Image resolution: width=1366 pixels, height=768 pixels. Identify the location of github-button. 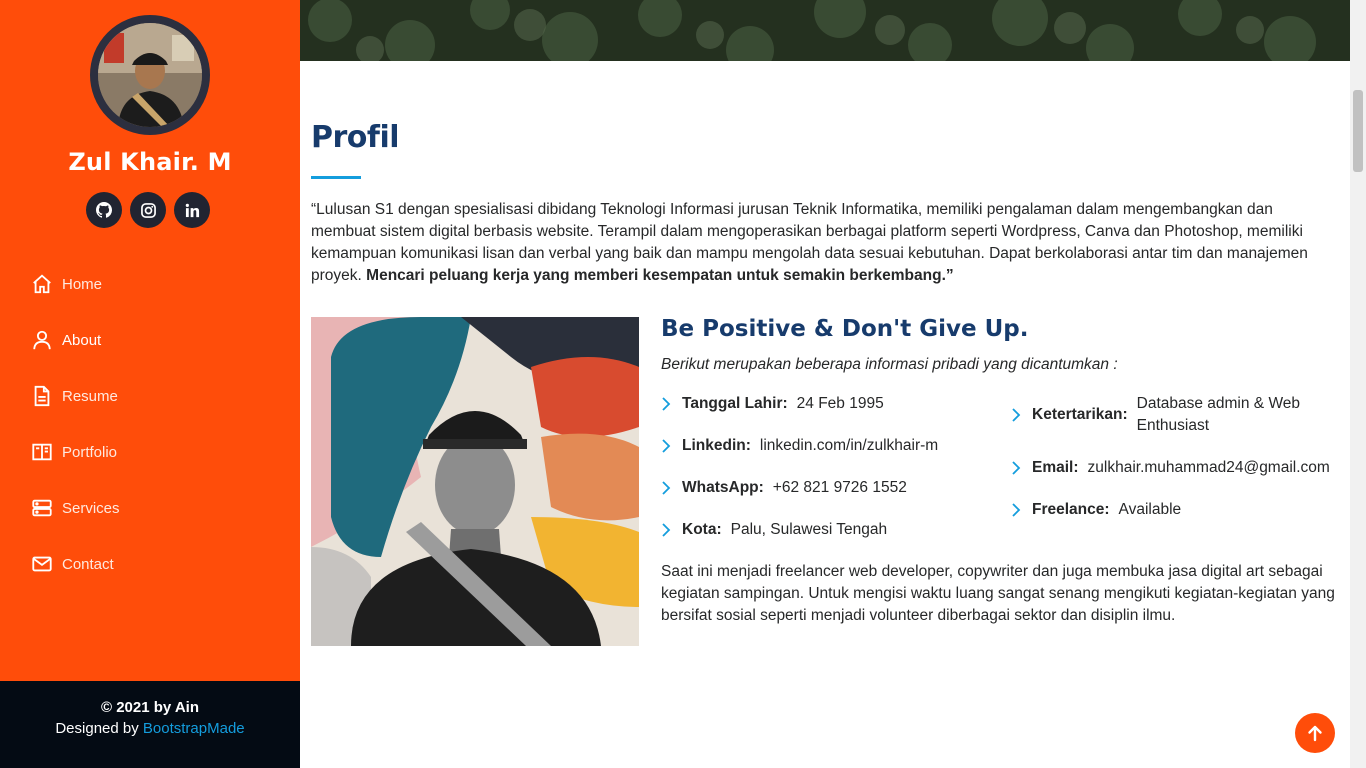
(104, 210).